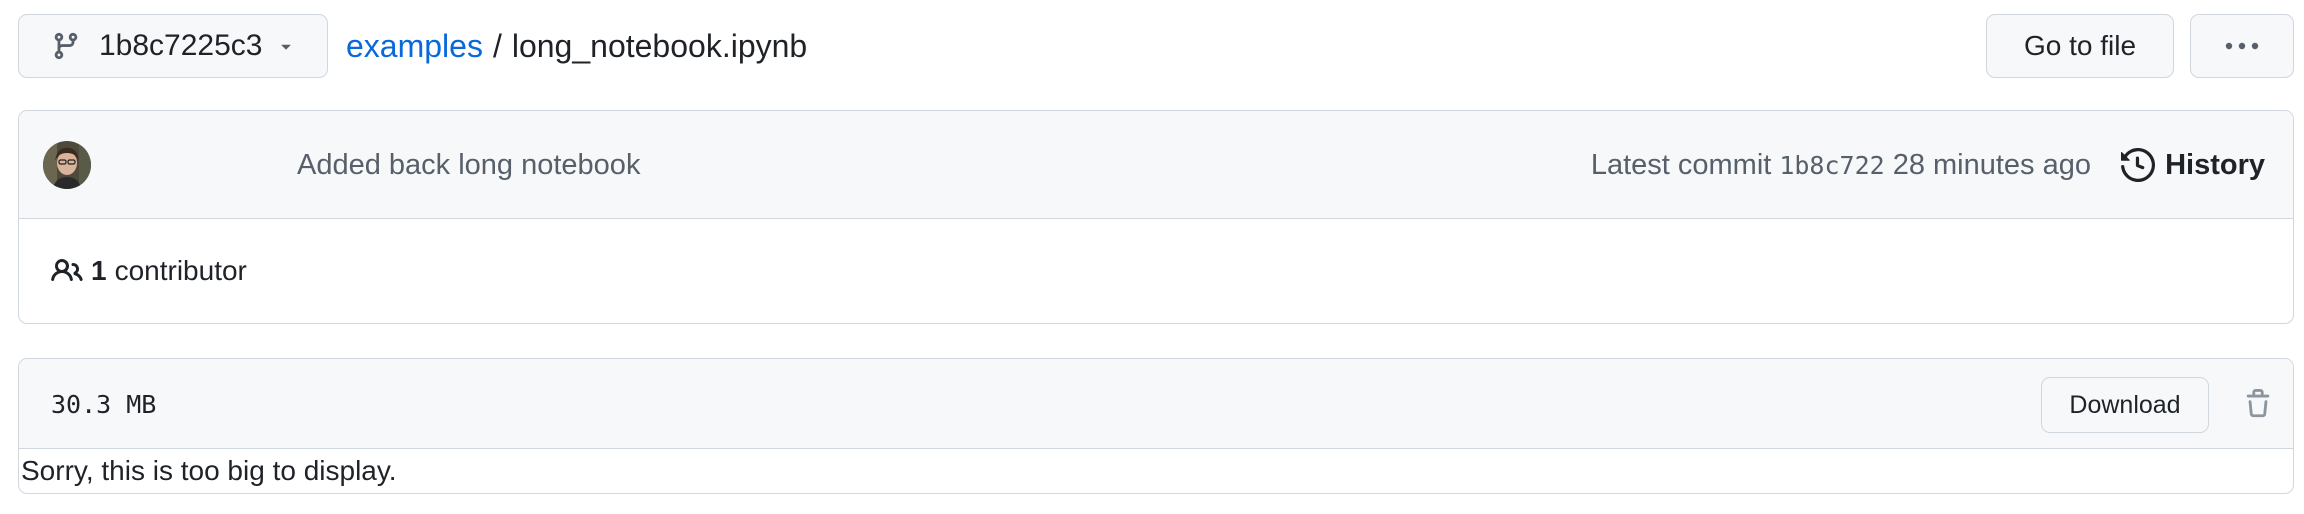  Describe the element at coordinates (209, 470) in the screenshot. I see `file-too-big-message: Sorry, this is too big to display.` at that location.